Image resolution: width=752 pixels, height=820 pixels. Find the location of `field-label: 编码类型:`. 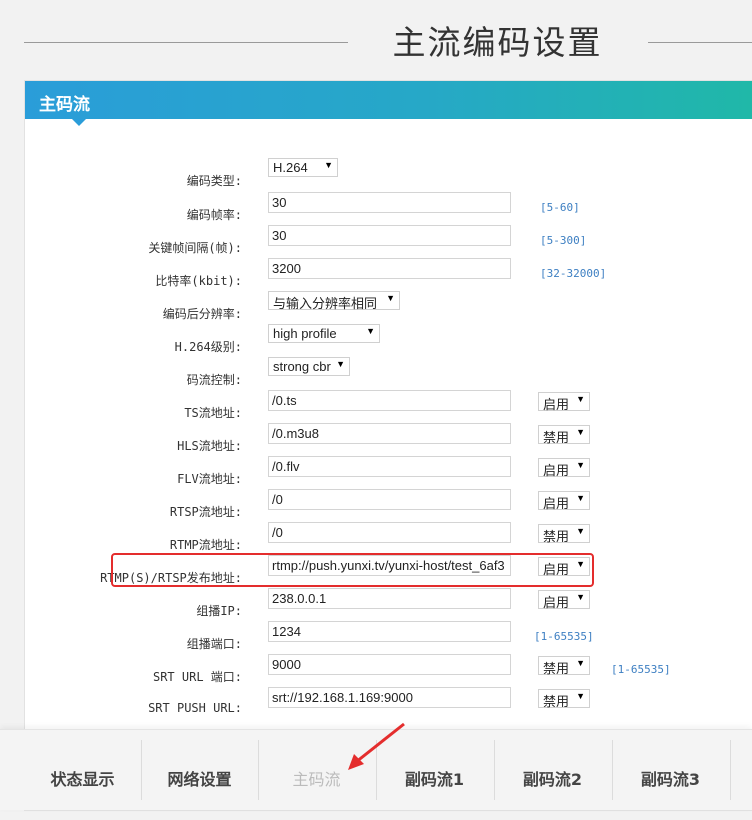

field-label: 编码类型: is located at coordinates (214, 181).